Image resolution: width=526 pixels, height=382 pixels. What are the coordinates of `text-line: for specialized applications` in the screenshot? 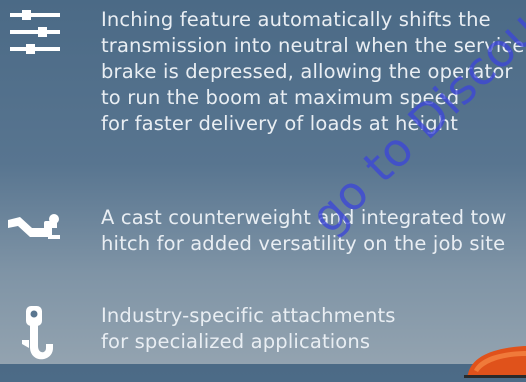 It's located at (236, 341).